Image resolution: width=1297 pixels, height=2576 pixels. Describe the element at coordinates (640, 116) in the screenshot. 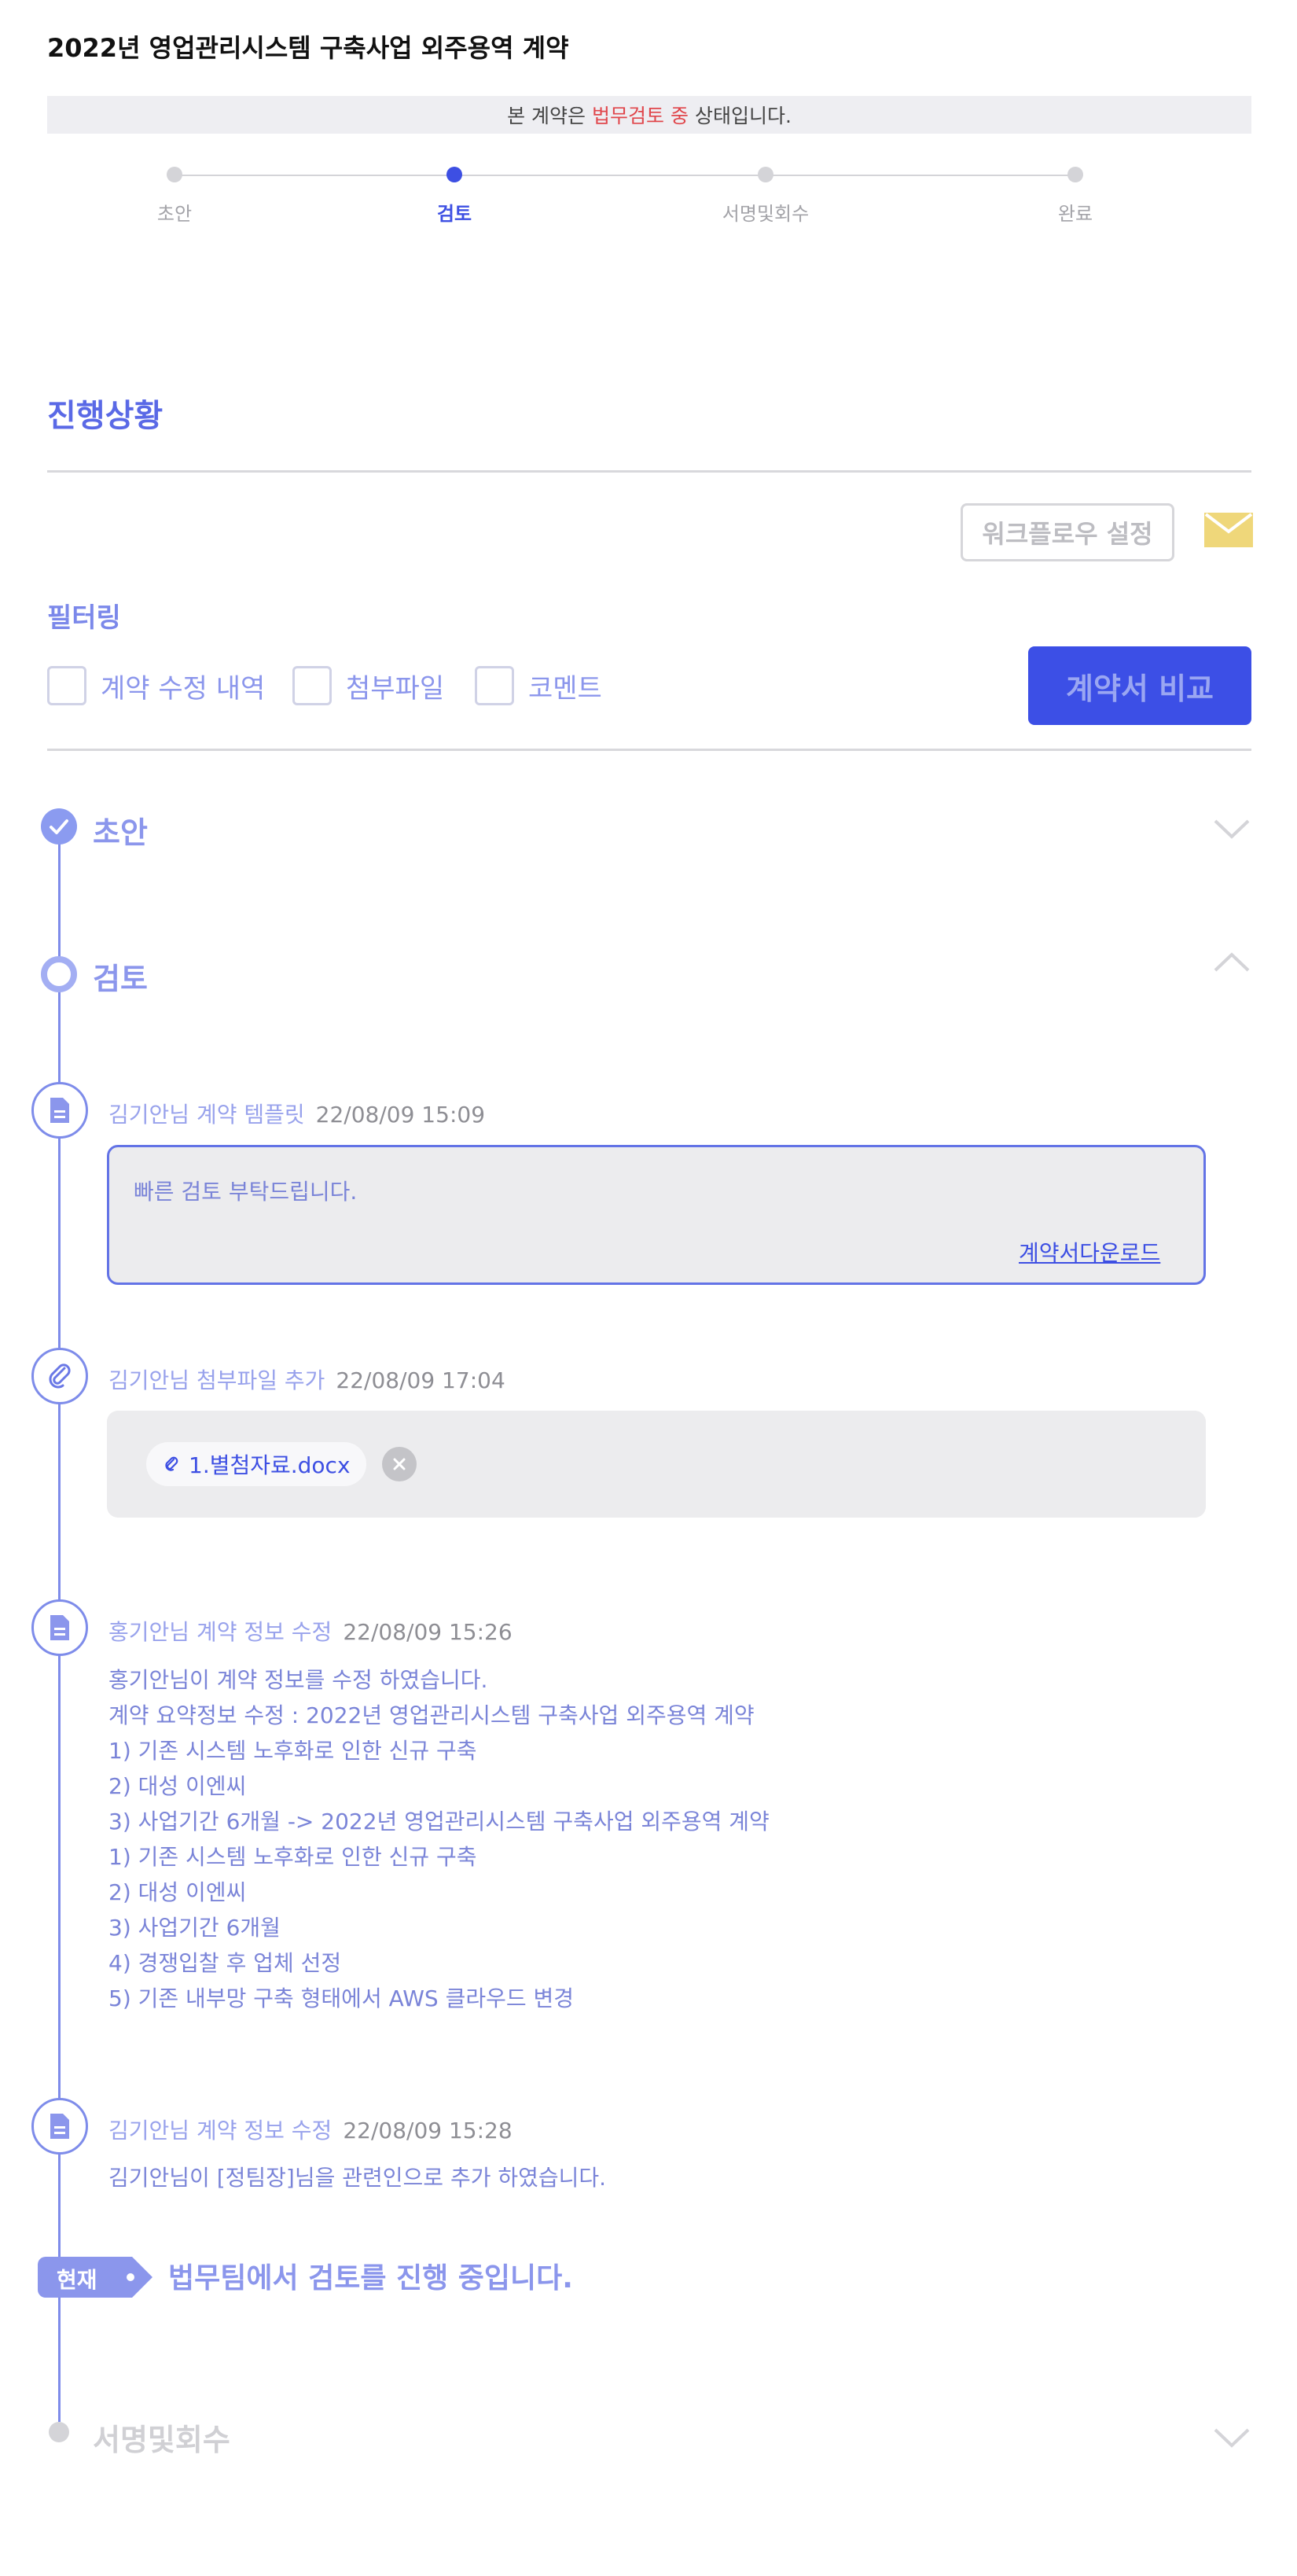

I see `status-highlight: 법무검토 중` at that location.